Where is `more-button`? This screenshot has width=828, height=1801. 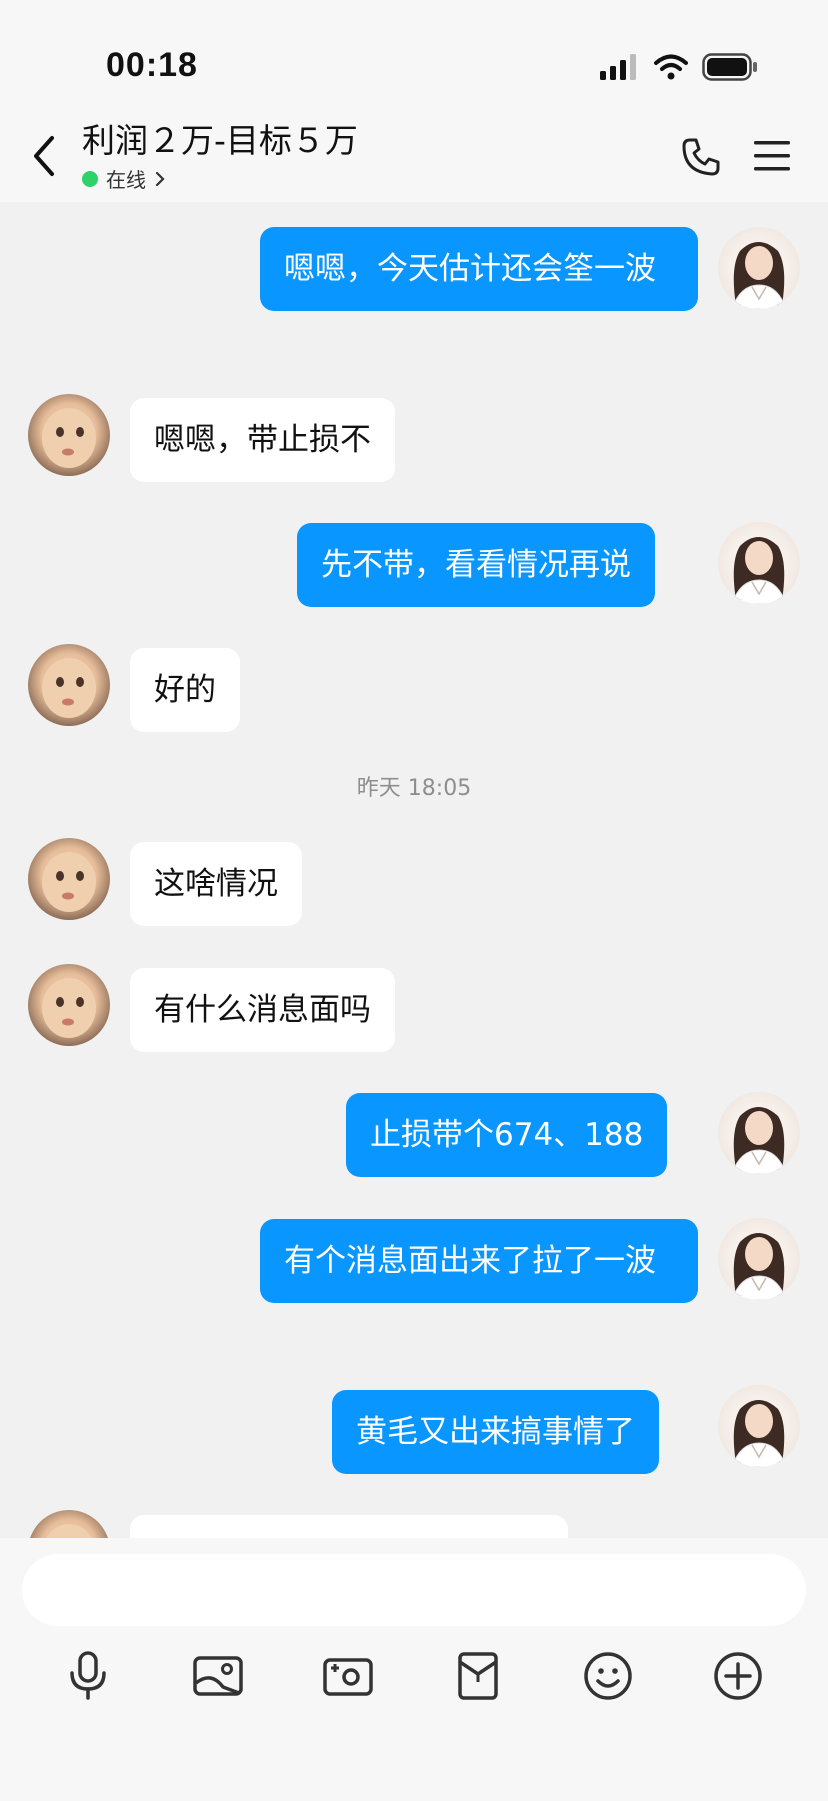 more-button is located at coordinates (738, 1676).